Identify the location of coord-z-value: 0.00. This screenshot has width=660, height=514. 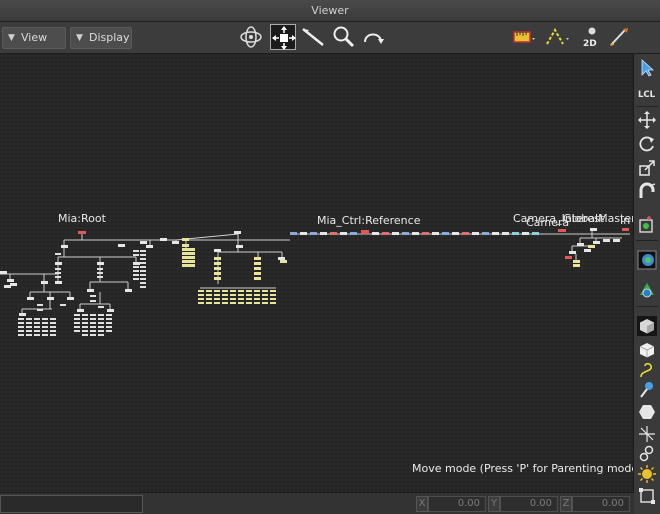
(601, 504).